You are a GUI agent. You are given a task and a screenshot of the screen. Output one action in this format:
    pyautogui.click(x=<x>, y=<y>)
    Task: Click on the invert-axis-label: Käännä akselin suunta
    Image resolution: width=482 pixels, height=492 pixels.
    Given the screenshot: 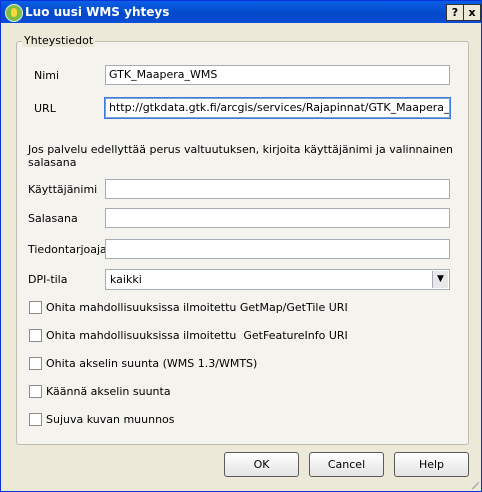 What is the action you would take?
    pyautogui.click(x=108, y=391)
    